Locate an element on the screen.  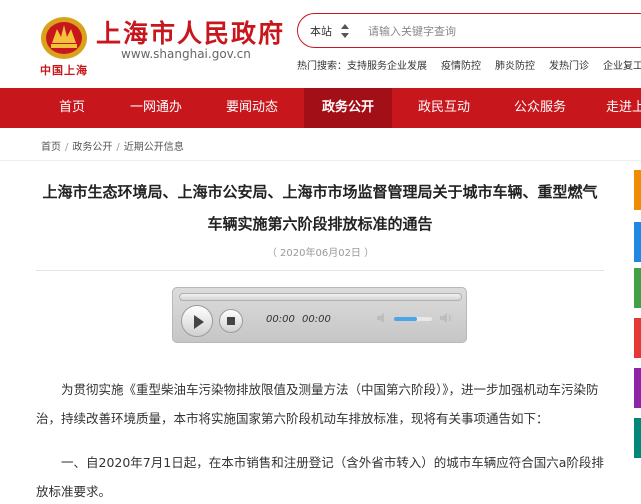
nav-news: 要闻动态 is located at coordinates (252, 108).